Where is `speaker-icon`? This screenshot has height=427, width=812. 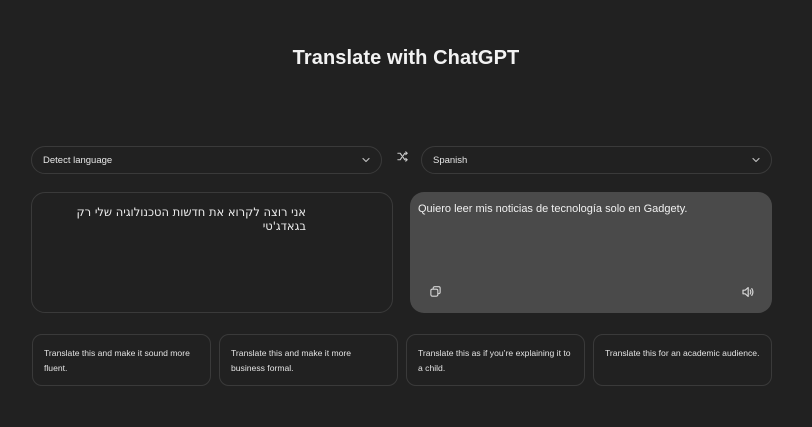
speaker-icon is located at coordinates (748, 294).